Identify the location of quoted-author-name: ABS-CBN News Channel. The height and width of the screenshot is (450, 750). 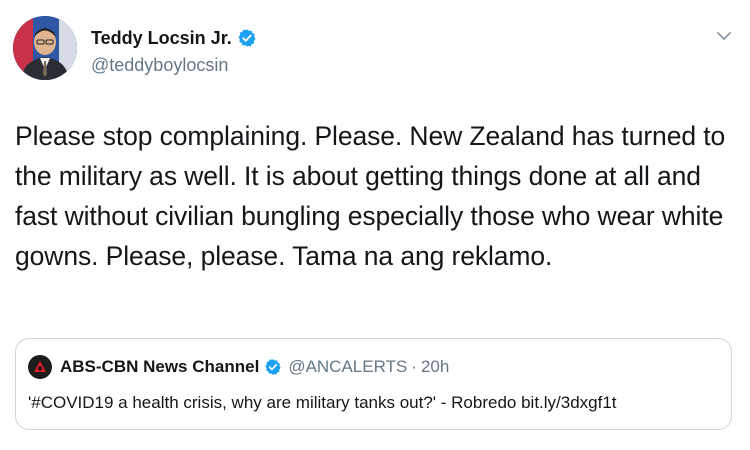
(160, 366).